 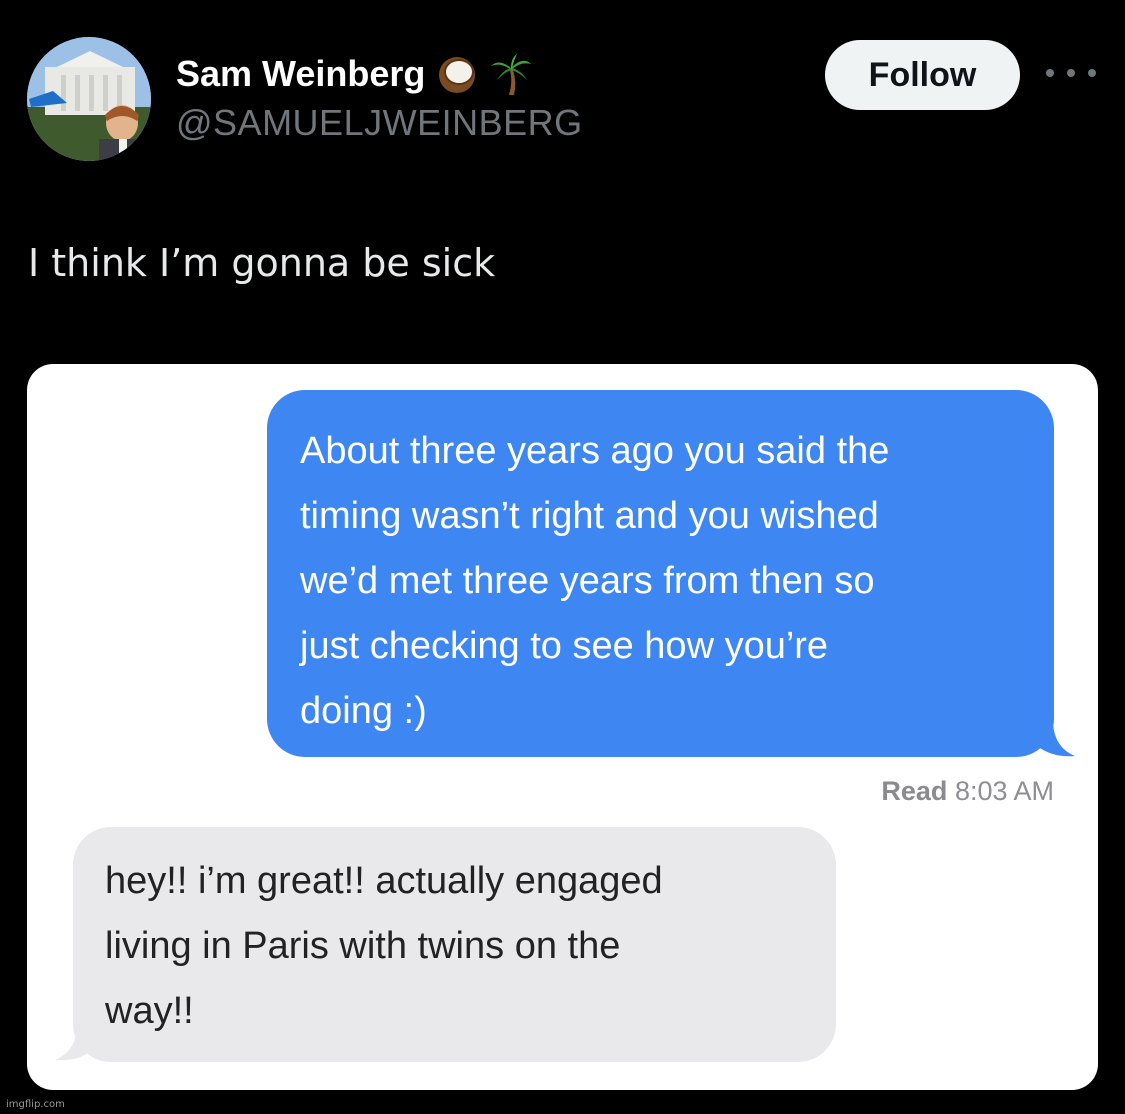 I want to click on author-name: Sam Weinberg, so click(x=354, y=74).